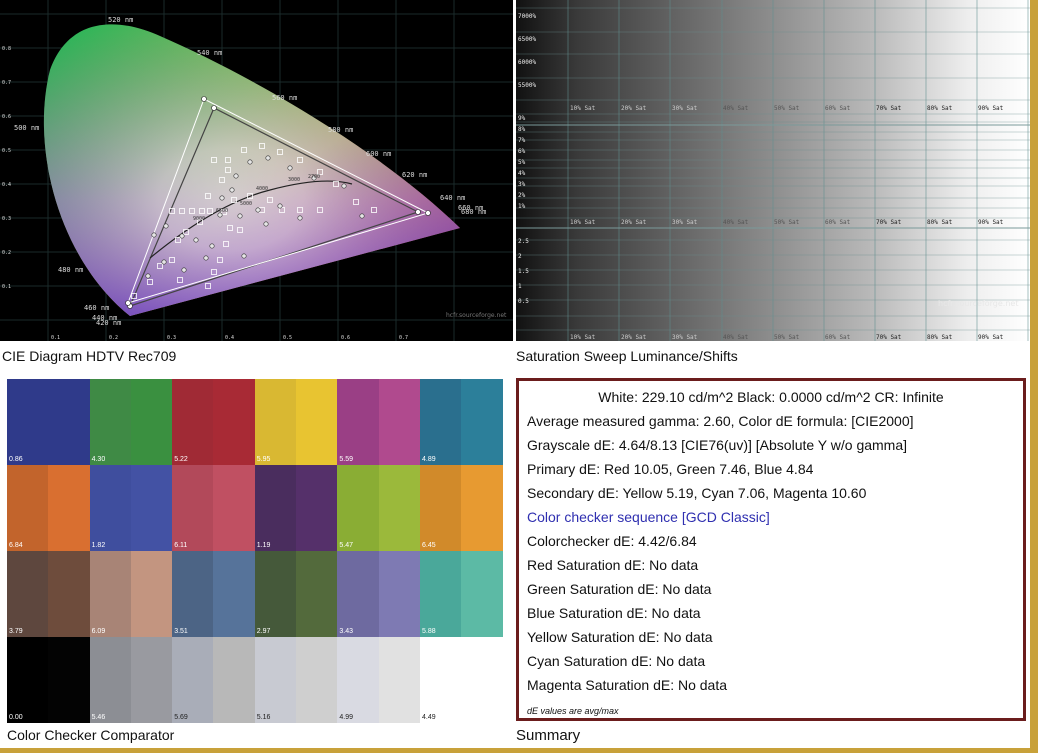  Describe the element at coordinates (346, 459) in the screenshot. I see `patch-de-label: 5.59` at that location.